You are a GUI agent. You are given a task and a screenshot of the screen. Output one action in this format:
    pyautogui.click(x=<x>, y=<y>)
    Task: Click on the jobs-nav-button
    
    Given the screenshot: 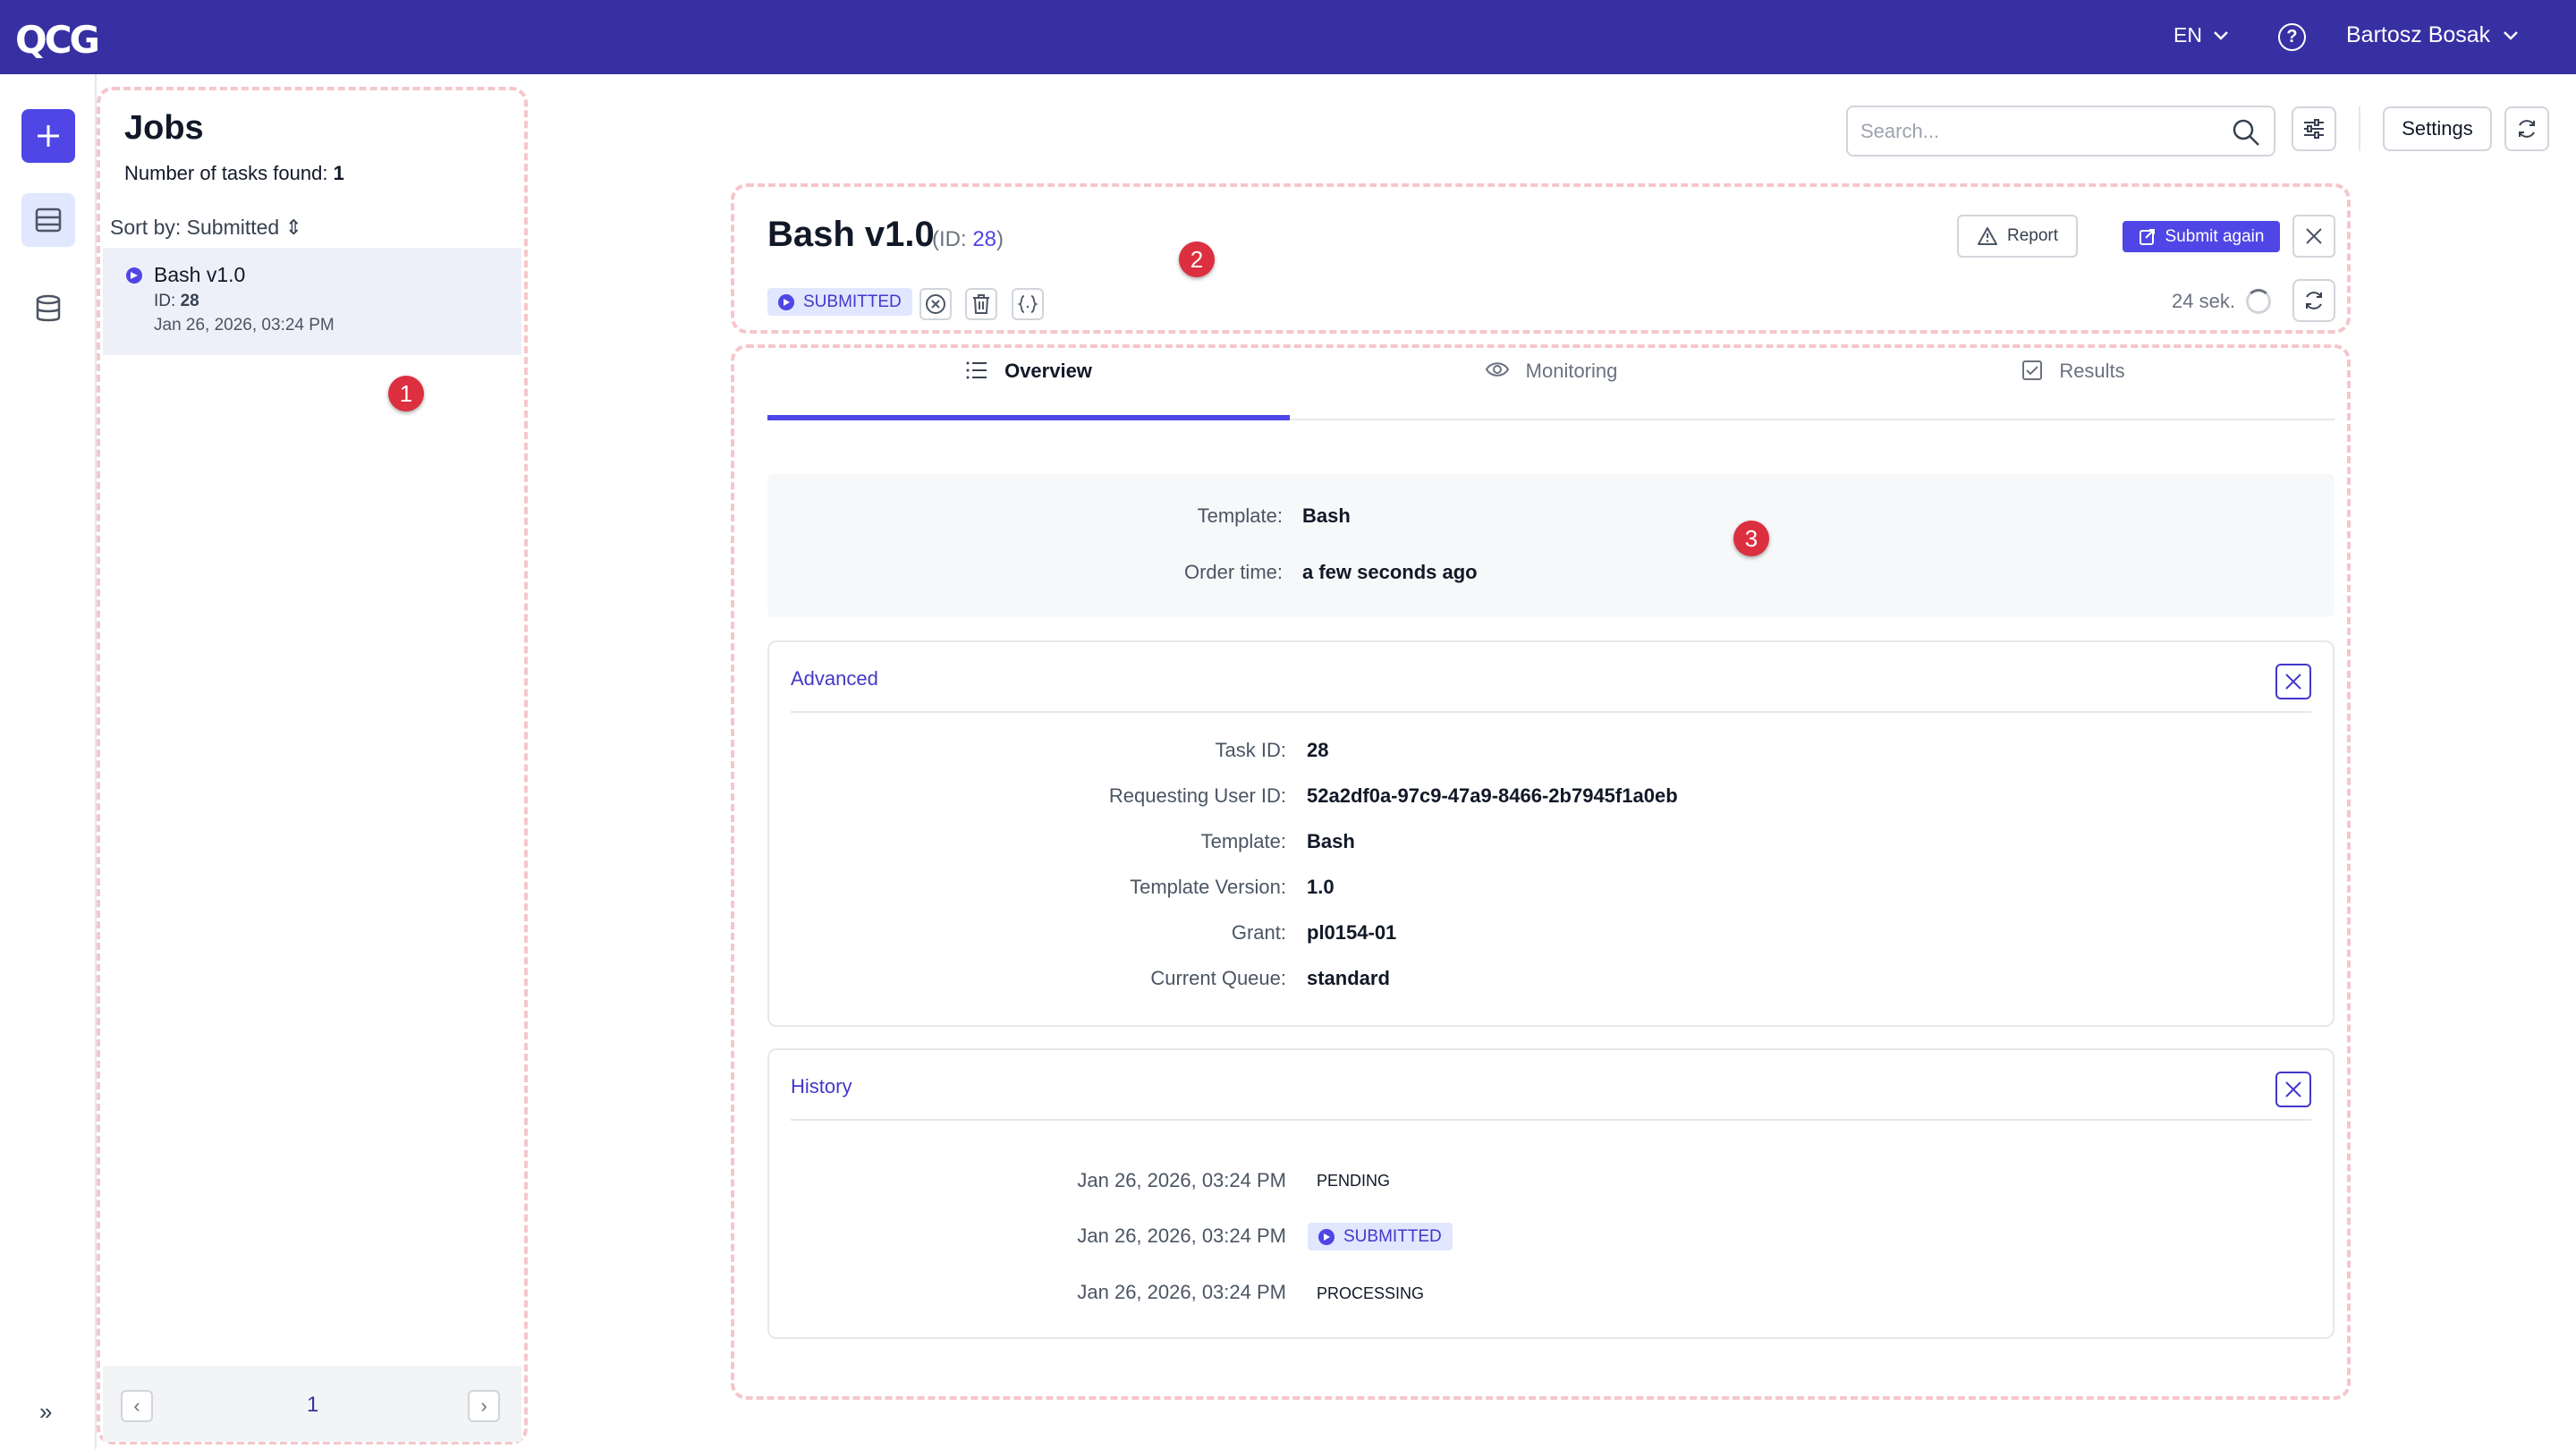 What is the action you would take?
    pyautogui.click(x=48, y=220)
    